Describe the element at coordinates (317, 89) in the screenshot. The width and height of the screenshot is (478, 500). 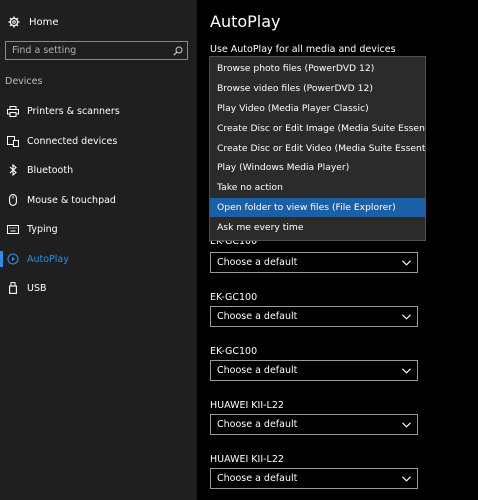
I see `dropdown-option: Browse video files (PowerDVD 12)` at that location.